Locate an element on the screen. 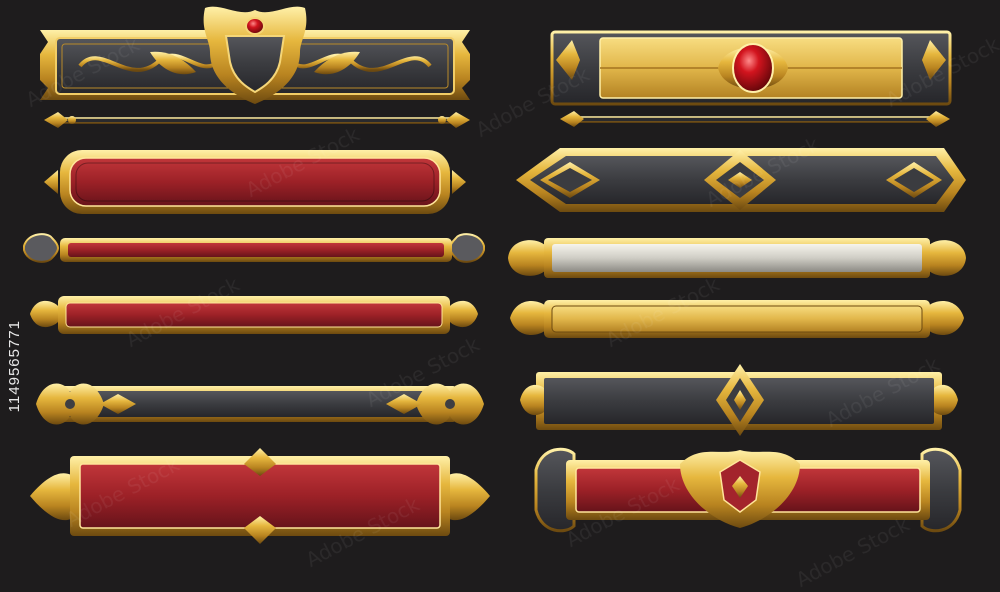  banner-cross-ornaments is located at coordinates (260, 404).